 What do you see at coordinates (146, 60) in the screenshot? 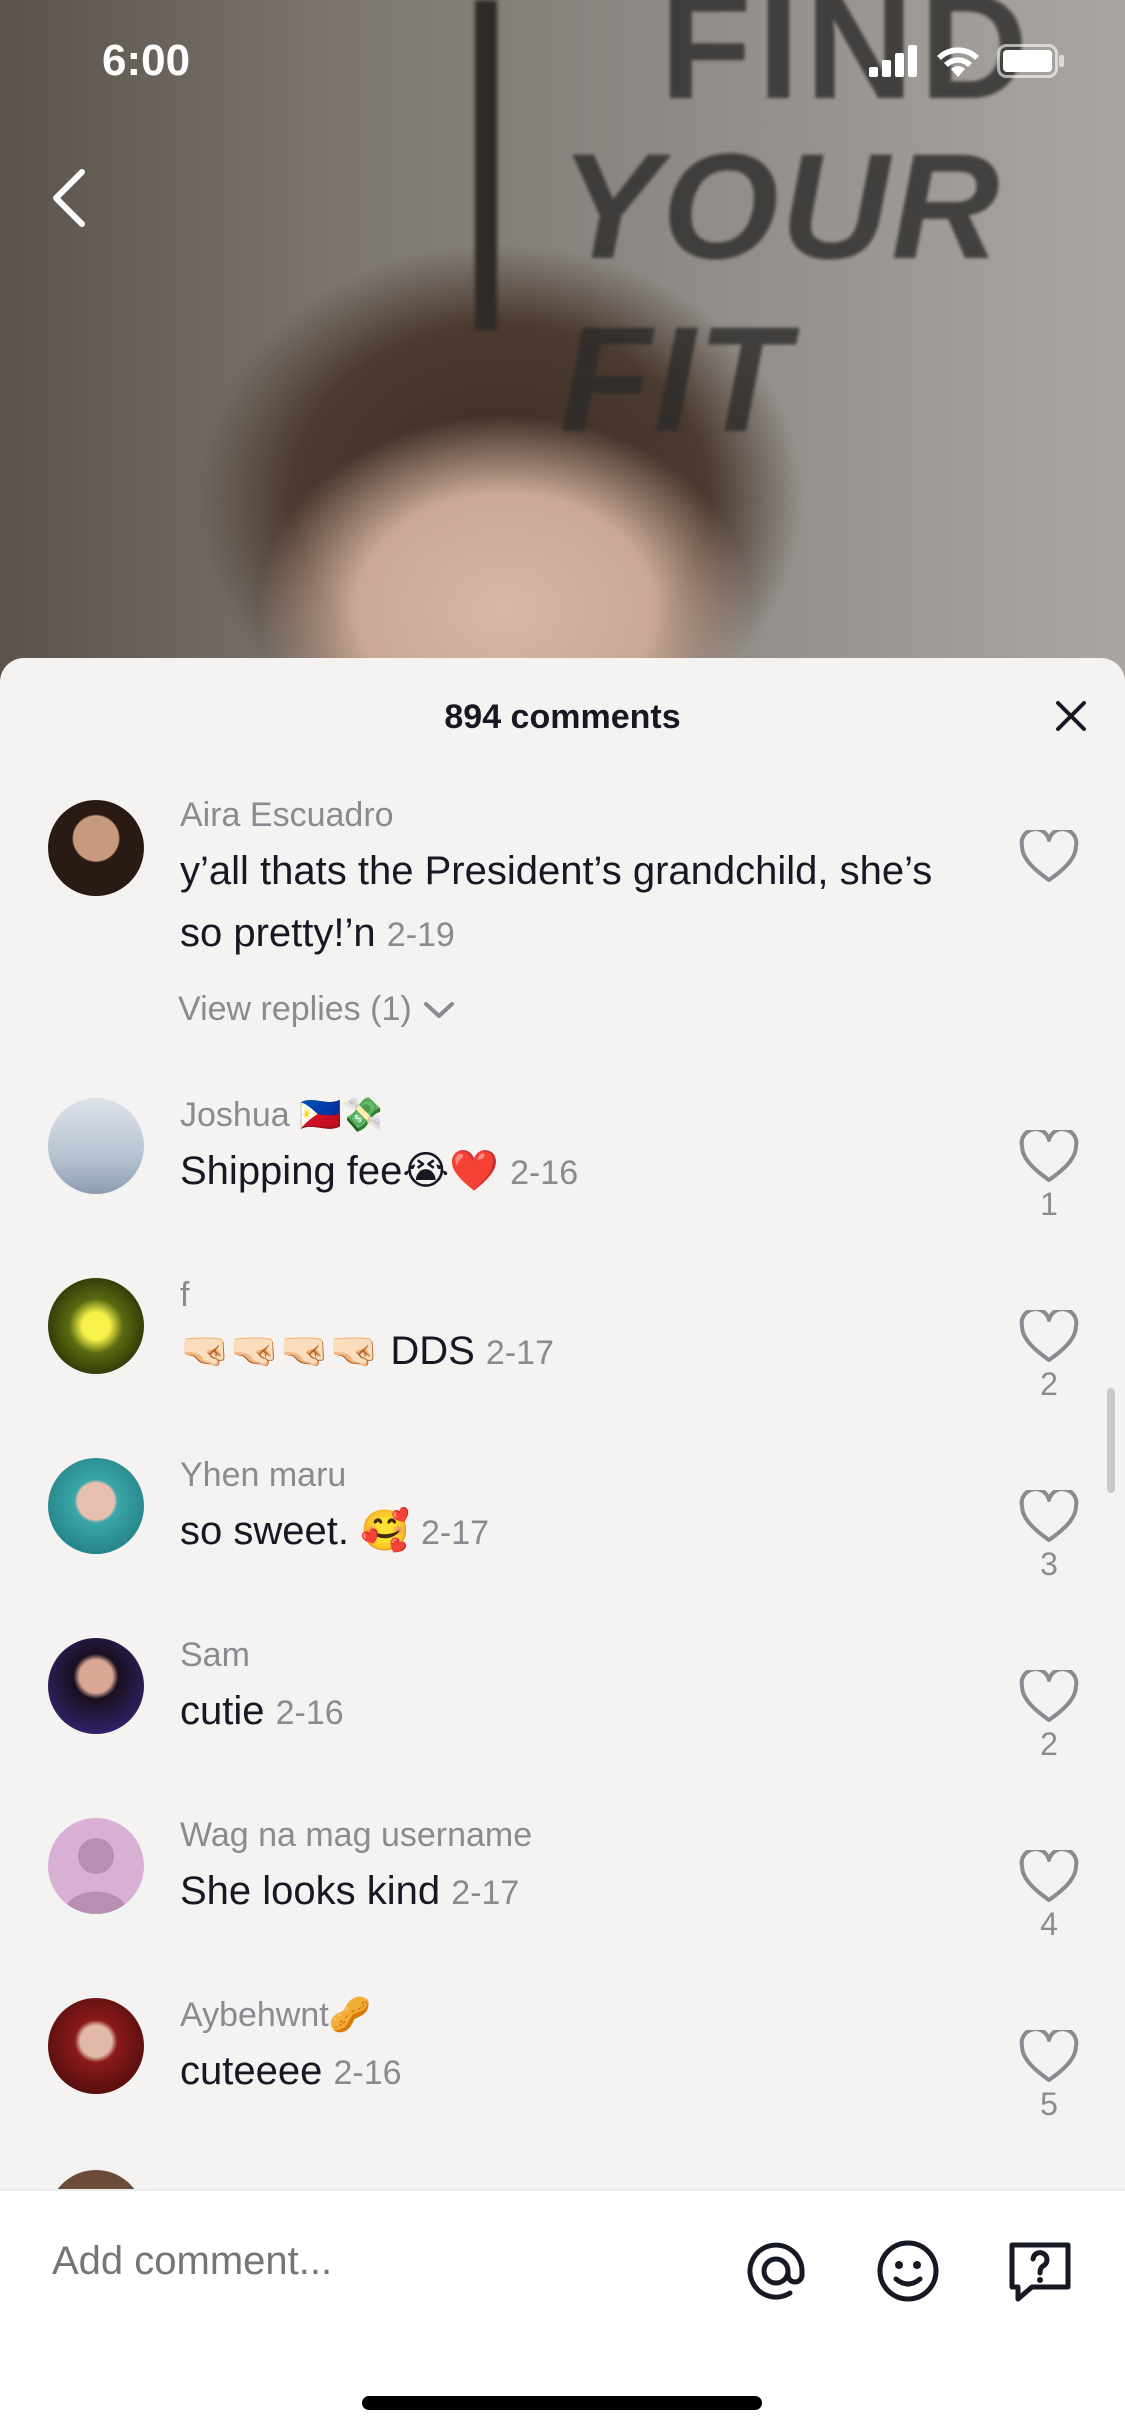
I see `status-time: 6:00` at bounding box center [146, 60].